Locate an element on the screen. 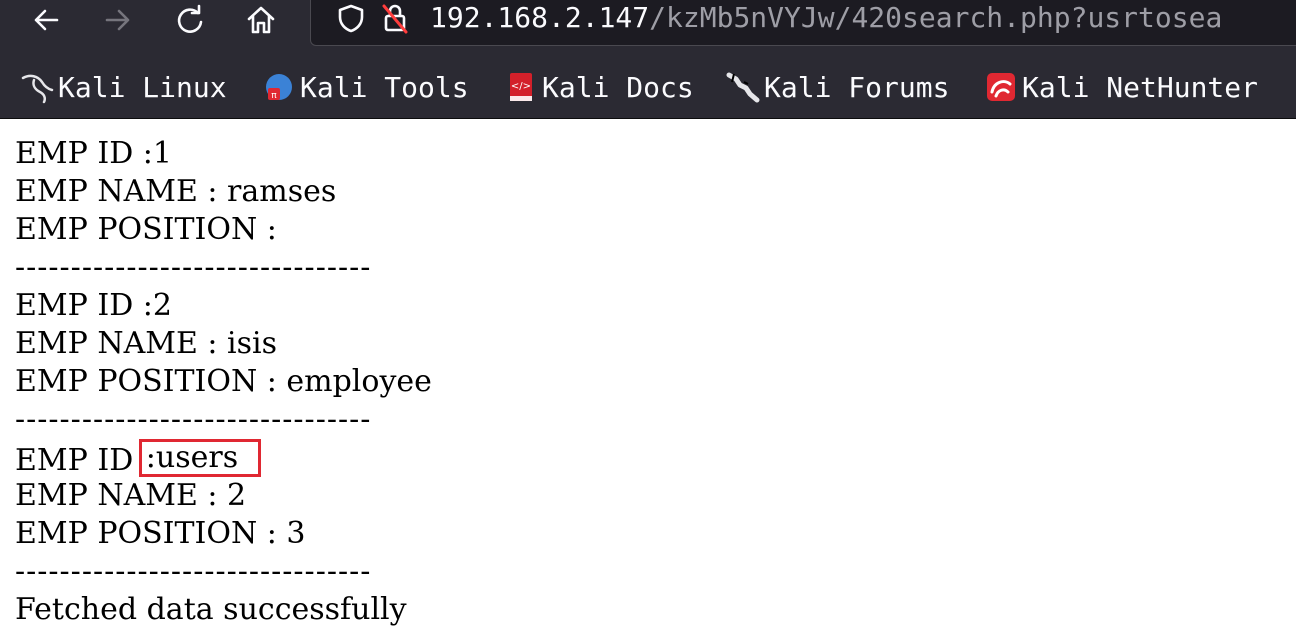  svg-text: π is located at coordinates (274, 96).